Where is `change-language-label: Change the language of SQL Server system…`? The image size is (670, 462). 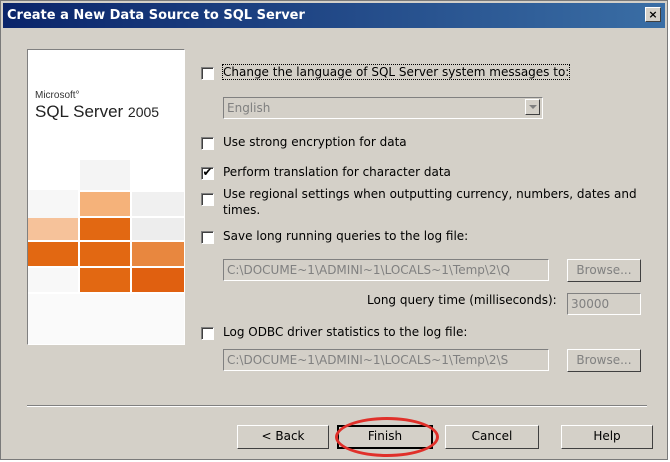 change-language-label: Change the language of SQL Server system… is located at coordinates (396, 72).